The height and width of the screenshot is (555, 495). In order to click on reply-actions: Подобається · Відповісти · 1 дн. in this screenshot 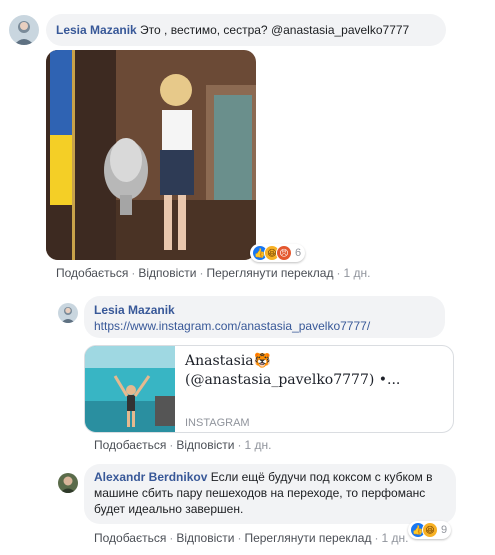, I will do `click(182, 445)`.